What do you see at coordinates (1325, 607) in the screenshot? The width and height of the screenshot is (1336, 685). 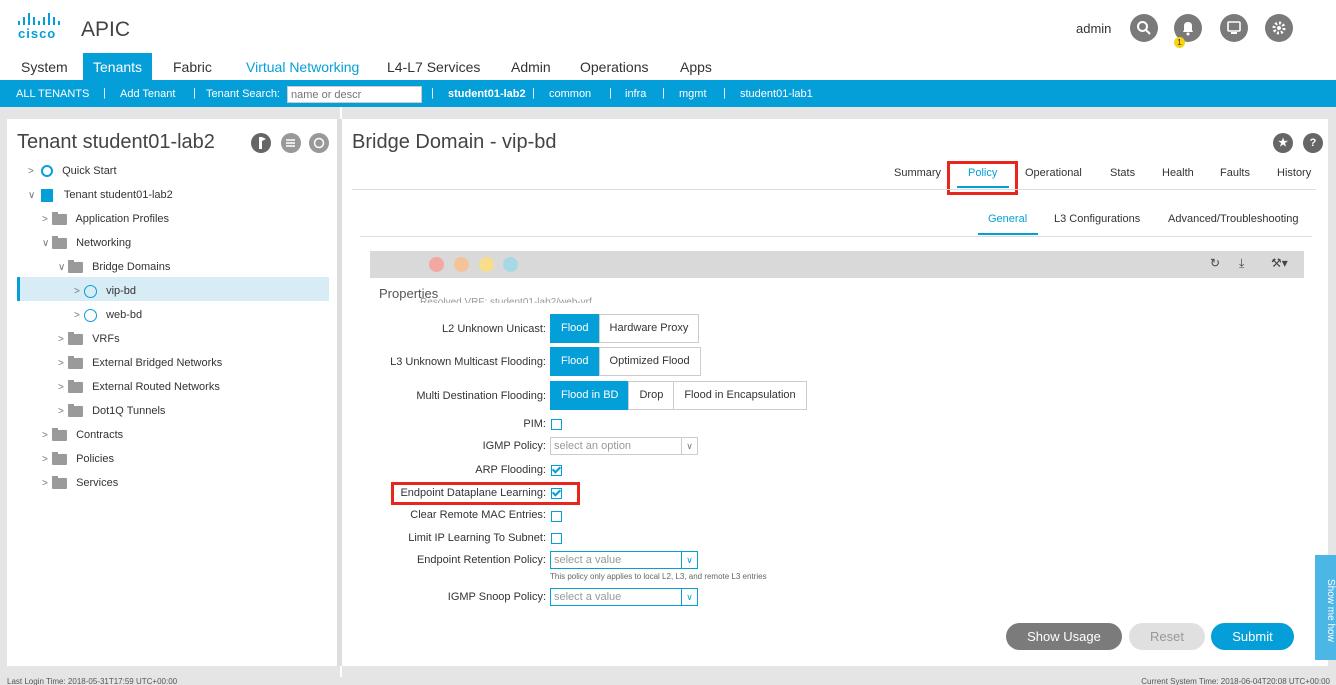 I see `show-me-how-tab: Show me how` at bounding box center [1325, 607].